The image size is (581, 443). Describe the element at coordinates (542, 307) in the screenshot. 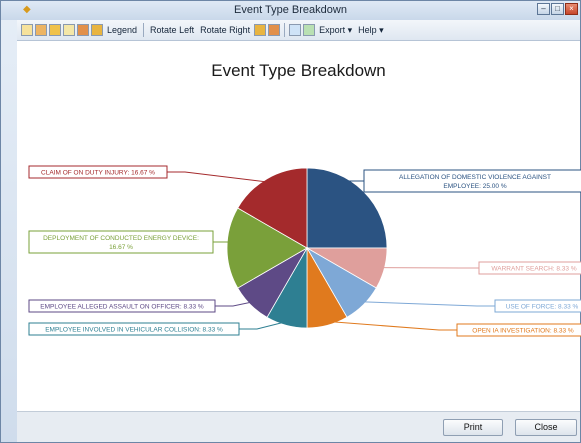

I see `slice-label: USE OF FORCE: 8.33 %` at that location.